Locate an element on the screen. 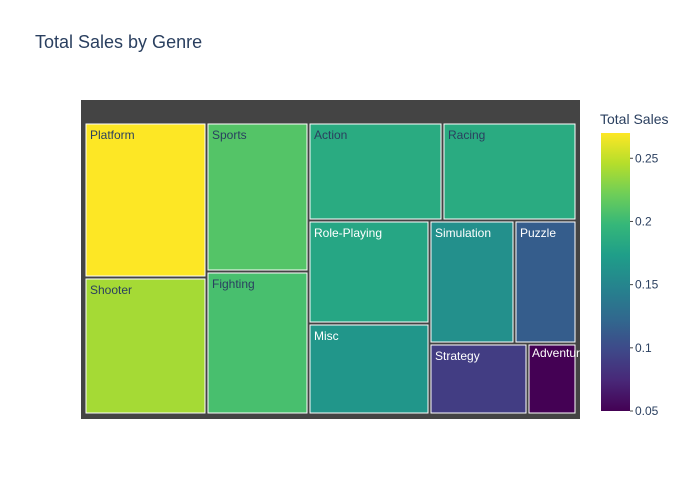  colorbar-tick-label: 0.1 is located at coordinates (643, 348).